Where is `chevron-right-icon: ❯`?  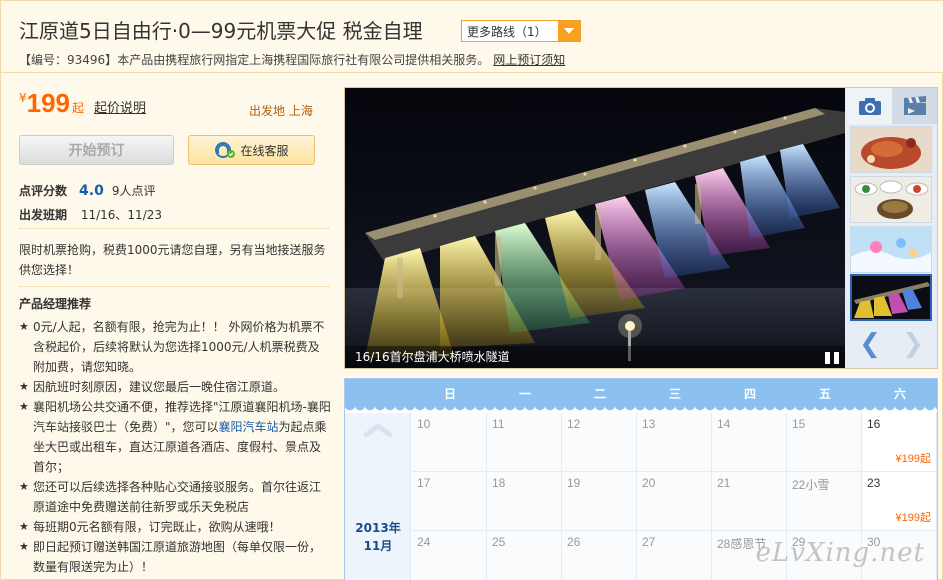 chevron-right-icon: ❯ is located at coordinates (913, 344).